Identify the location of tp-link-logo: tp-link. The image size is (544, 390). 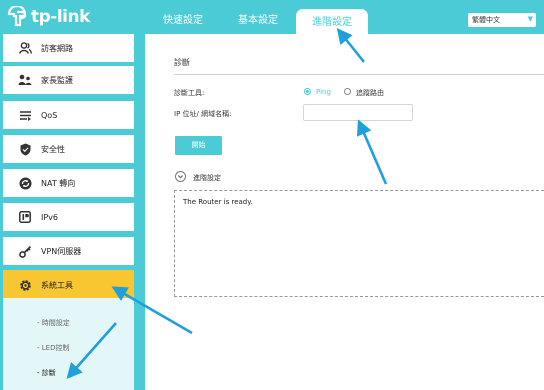
(48, 17).